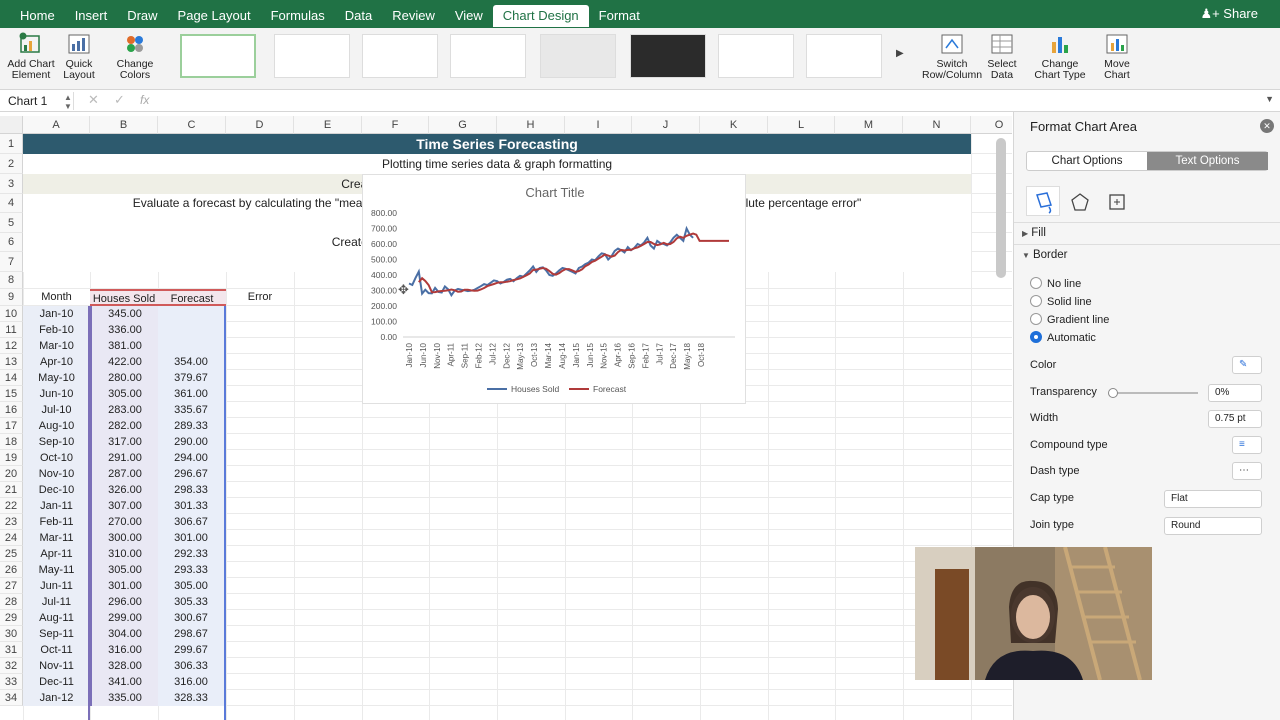  I want to click on row-header: 1, so click(11, 144).